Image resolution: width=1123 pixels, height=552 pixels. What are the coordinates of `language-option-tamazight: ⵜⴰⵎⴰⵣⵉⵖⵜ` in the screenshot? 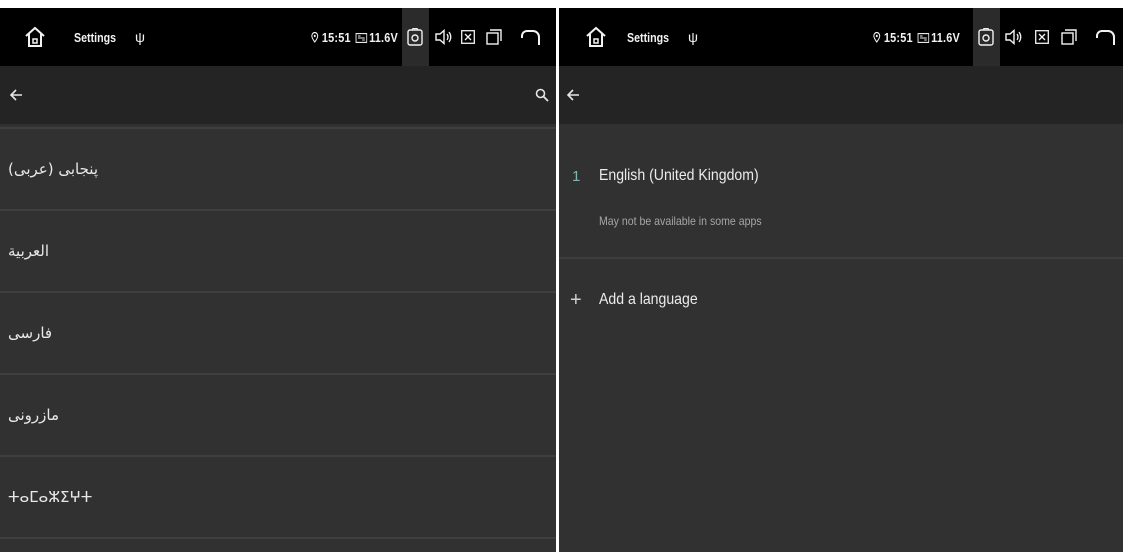 It's located at (278, 498).